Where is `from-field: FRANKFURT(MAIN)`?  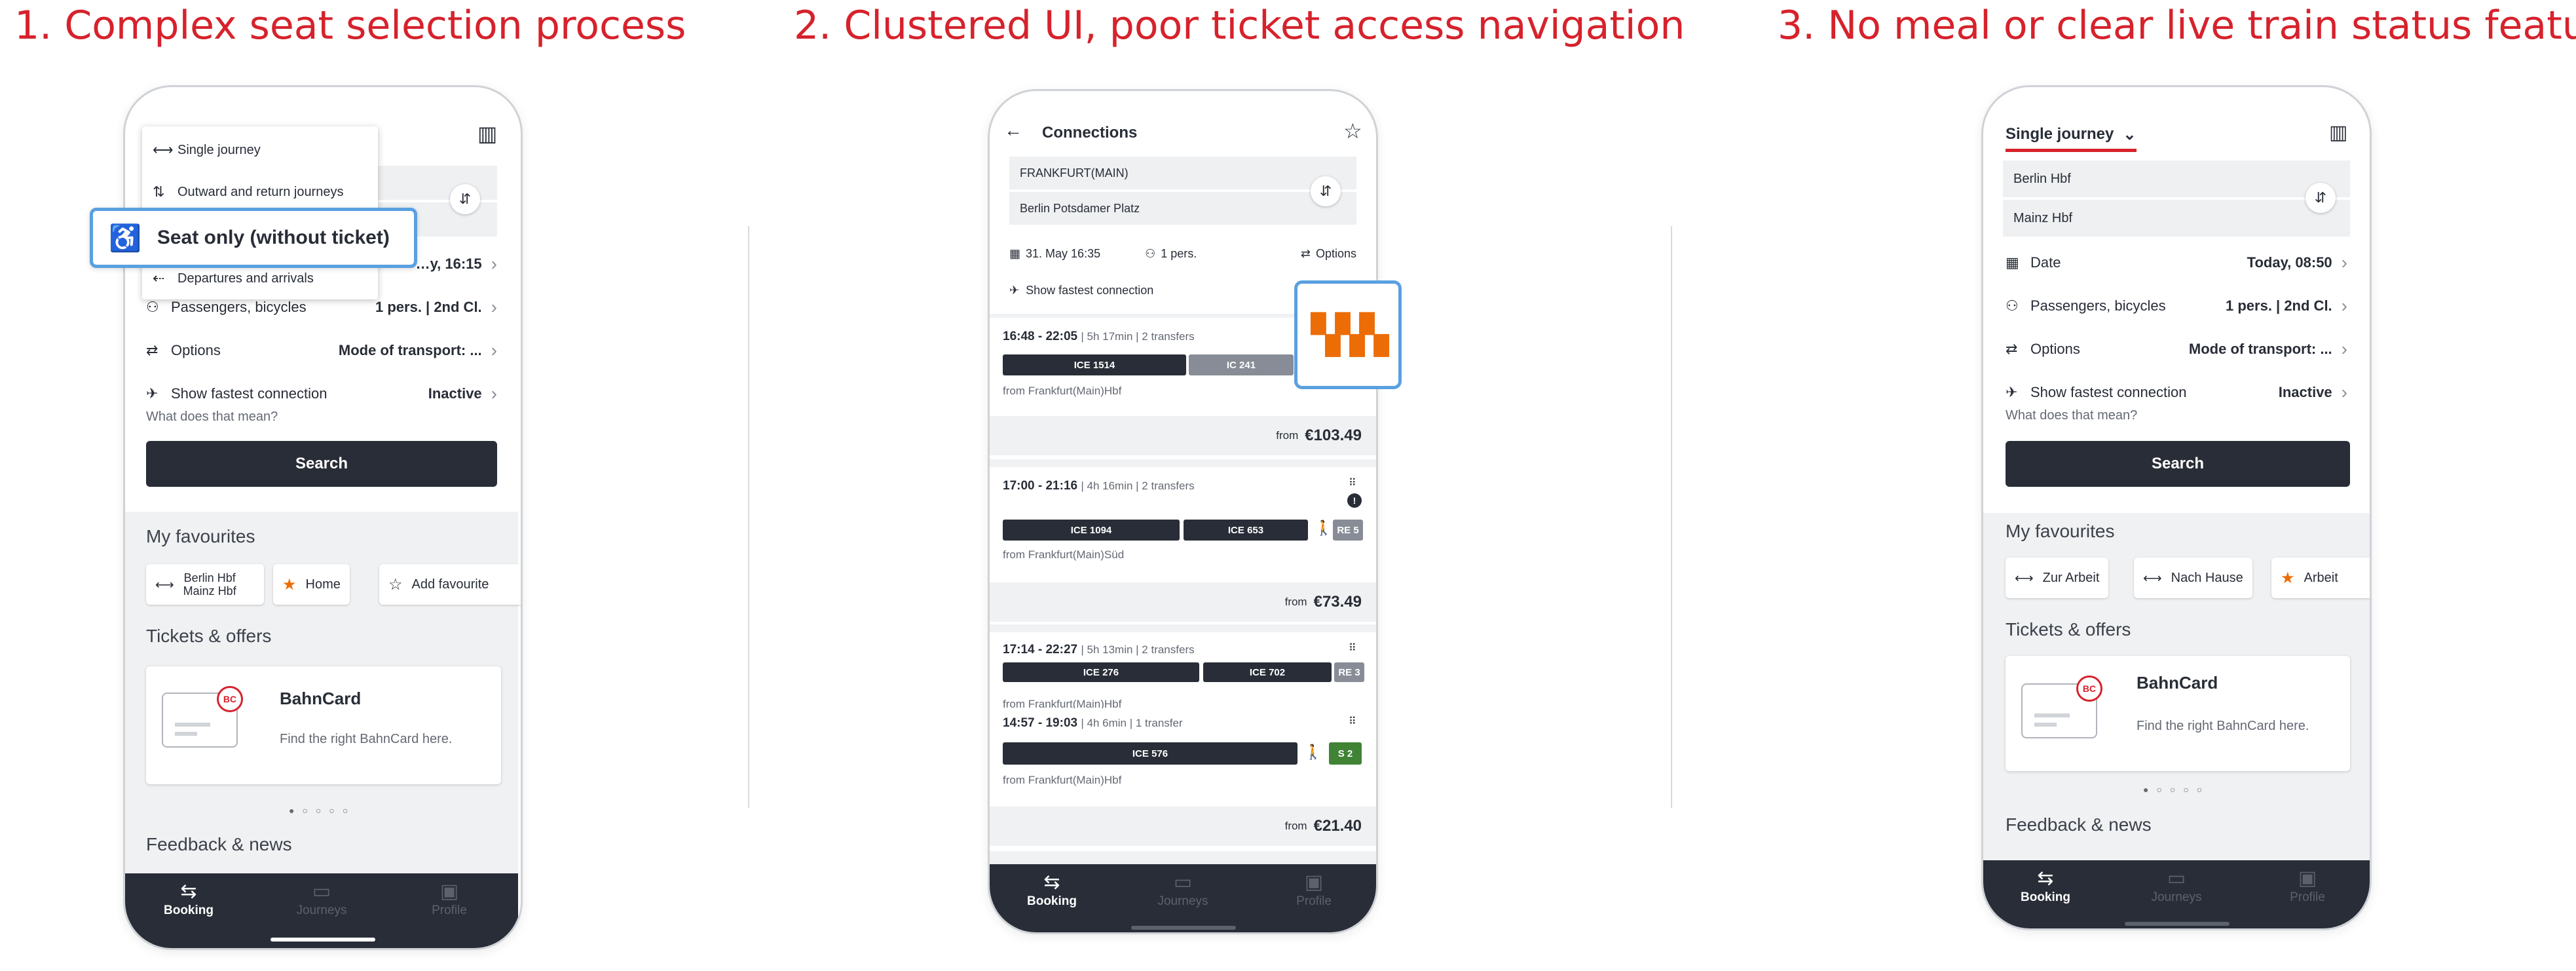 from-field: FRANKFURT(MAIN) is located at coordinates (1182, 173).